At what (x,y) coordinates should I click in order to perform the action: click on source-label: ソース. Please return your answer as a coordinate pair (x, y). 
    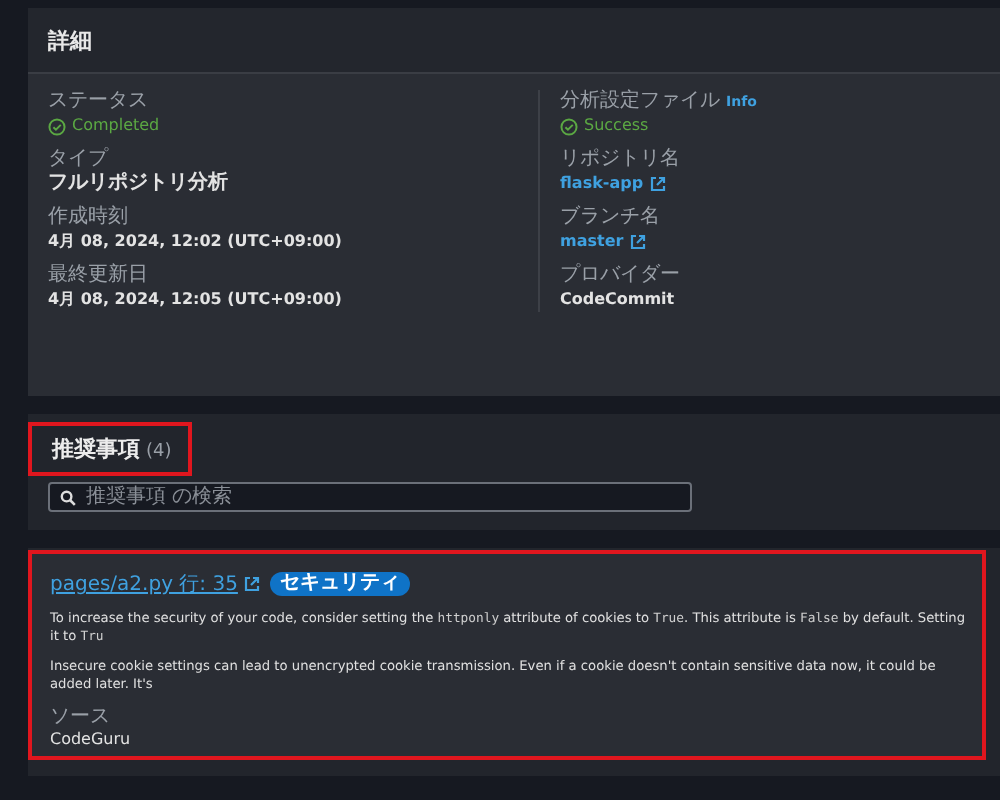
    Looking at the image, I should click on (81, 717).